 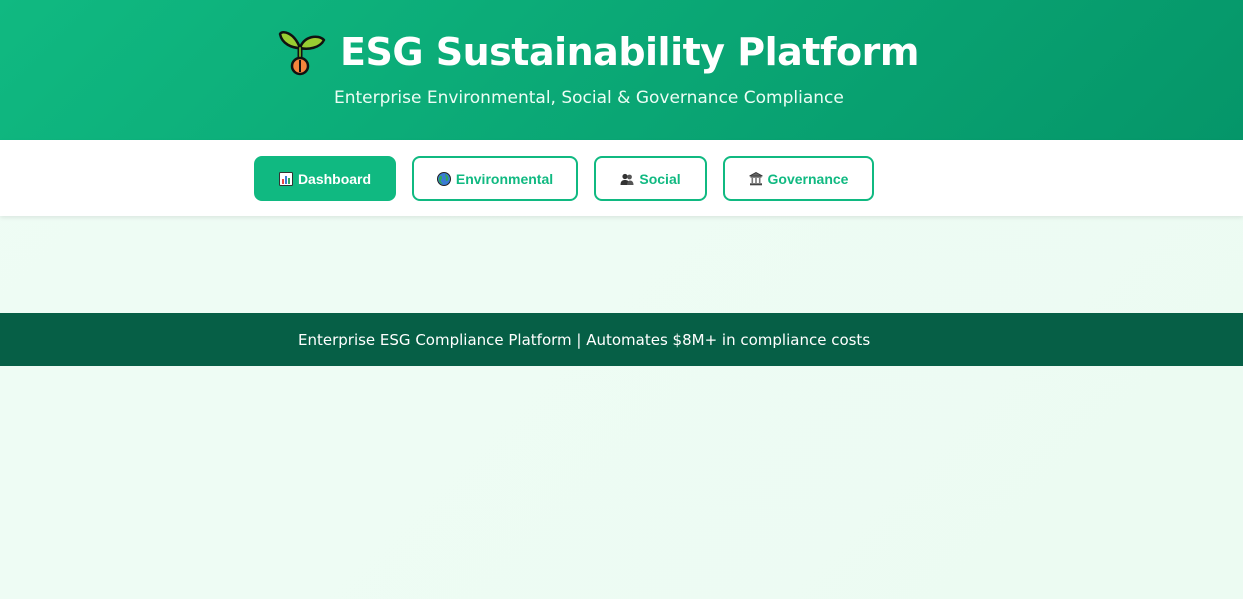 I want to click on tab-environmental-label: Environmental, so click(x=504, y=178).